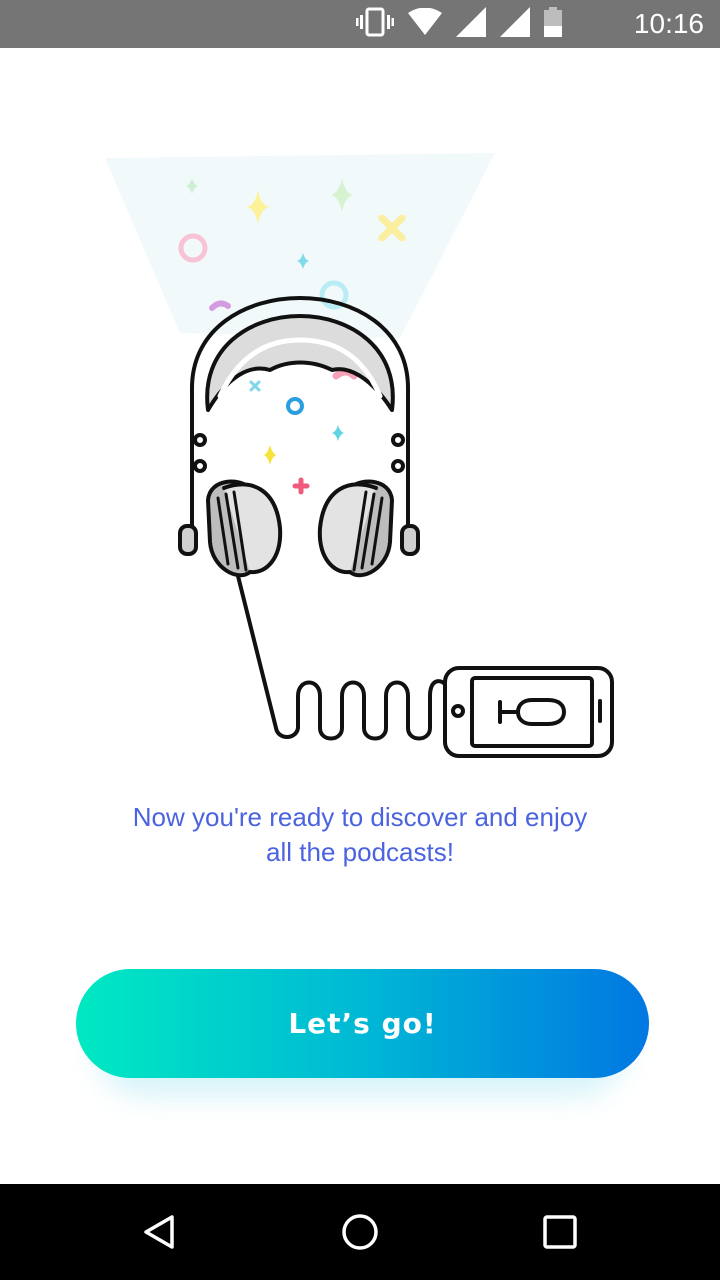 Image resolution: width=720 pixels, height=1280 pixels. I want to click on battery-icon, so click(553, 24).